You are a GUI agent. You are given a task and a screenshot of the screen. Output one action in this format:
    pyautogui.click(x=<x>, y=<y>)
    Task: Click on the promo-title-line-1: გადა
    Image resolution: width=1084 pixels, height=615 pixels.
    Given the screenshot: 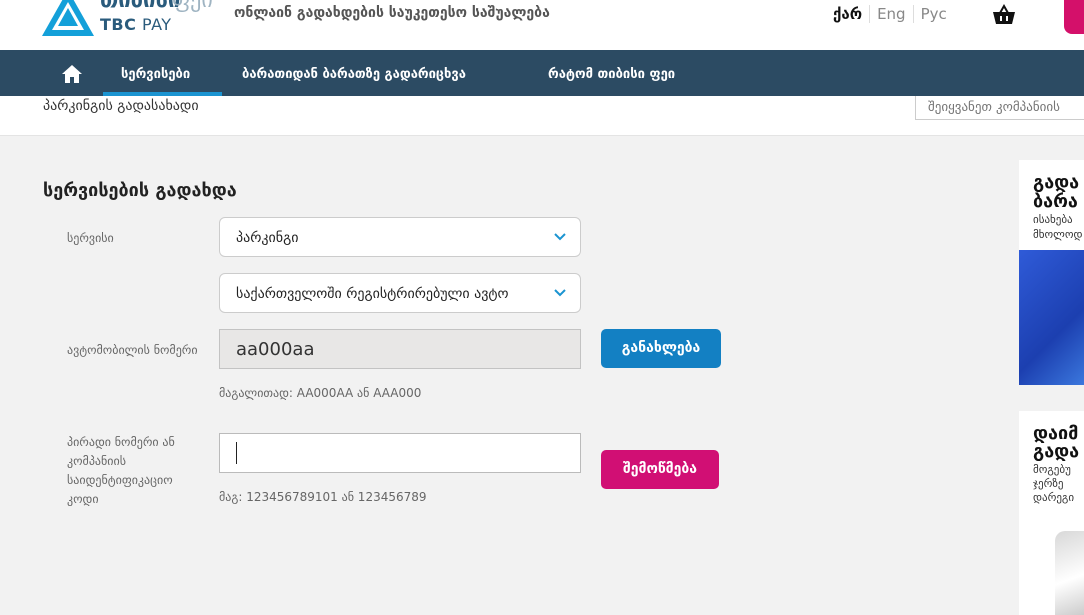 What is the action you would take?
    pyautogui.click(x=1056, y=182)
    